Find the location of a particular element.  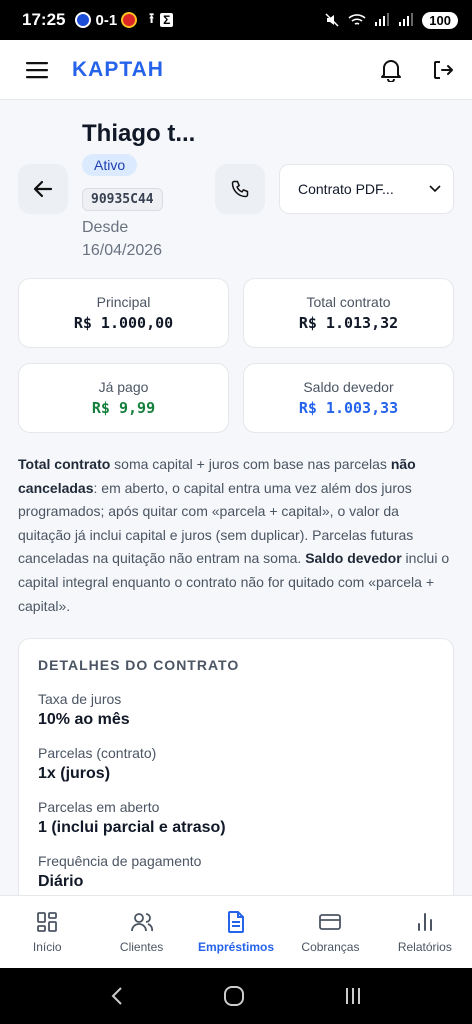

tab-label: Cobranças is located at coordinates (330, 947).